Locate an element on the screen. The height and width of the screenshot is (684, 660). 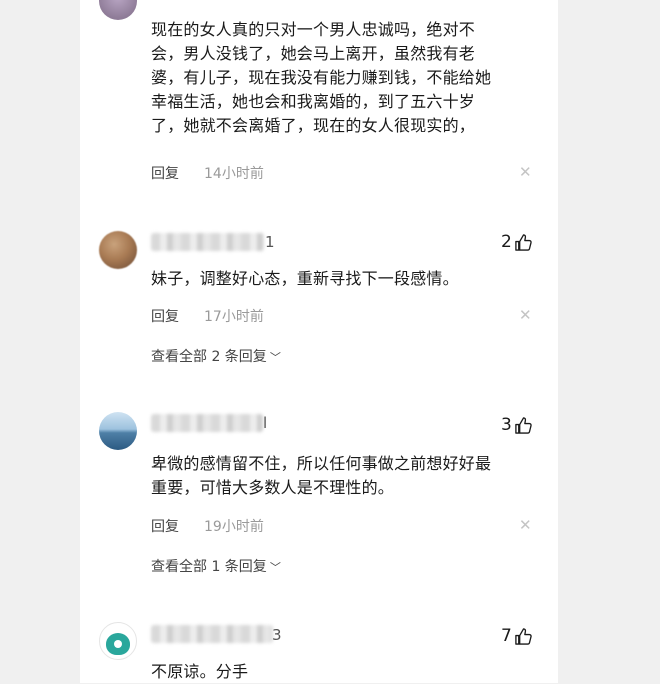
username-tail: l is located at coordinates (265, 423).